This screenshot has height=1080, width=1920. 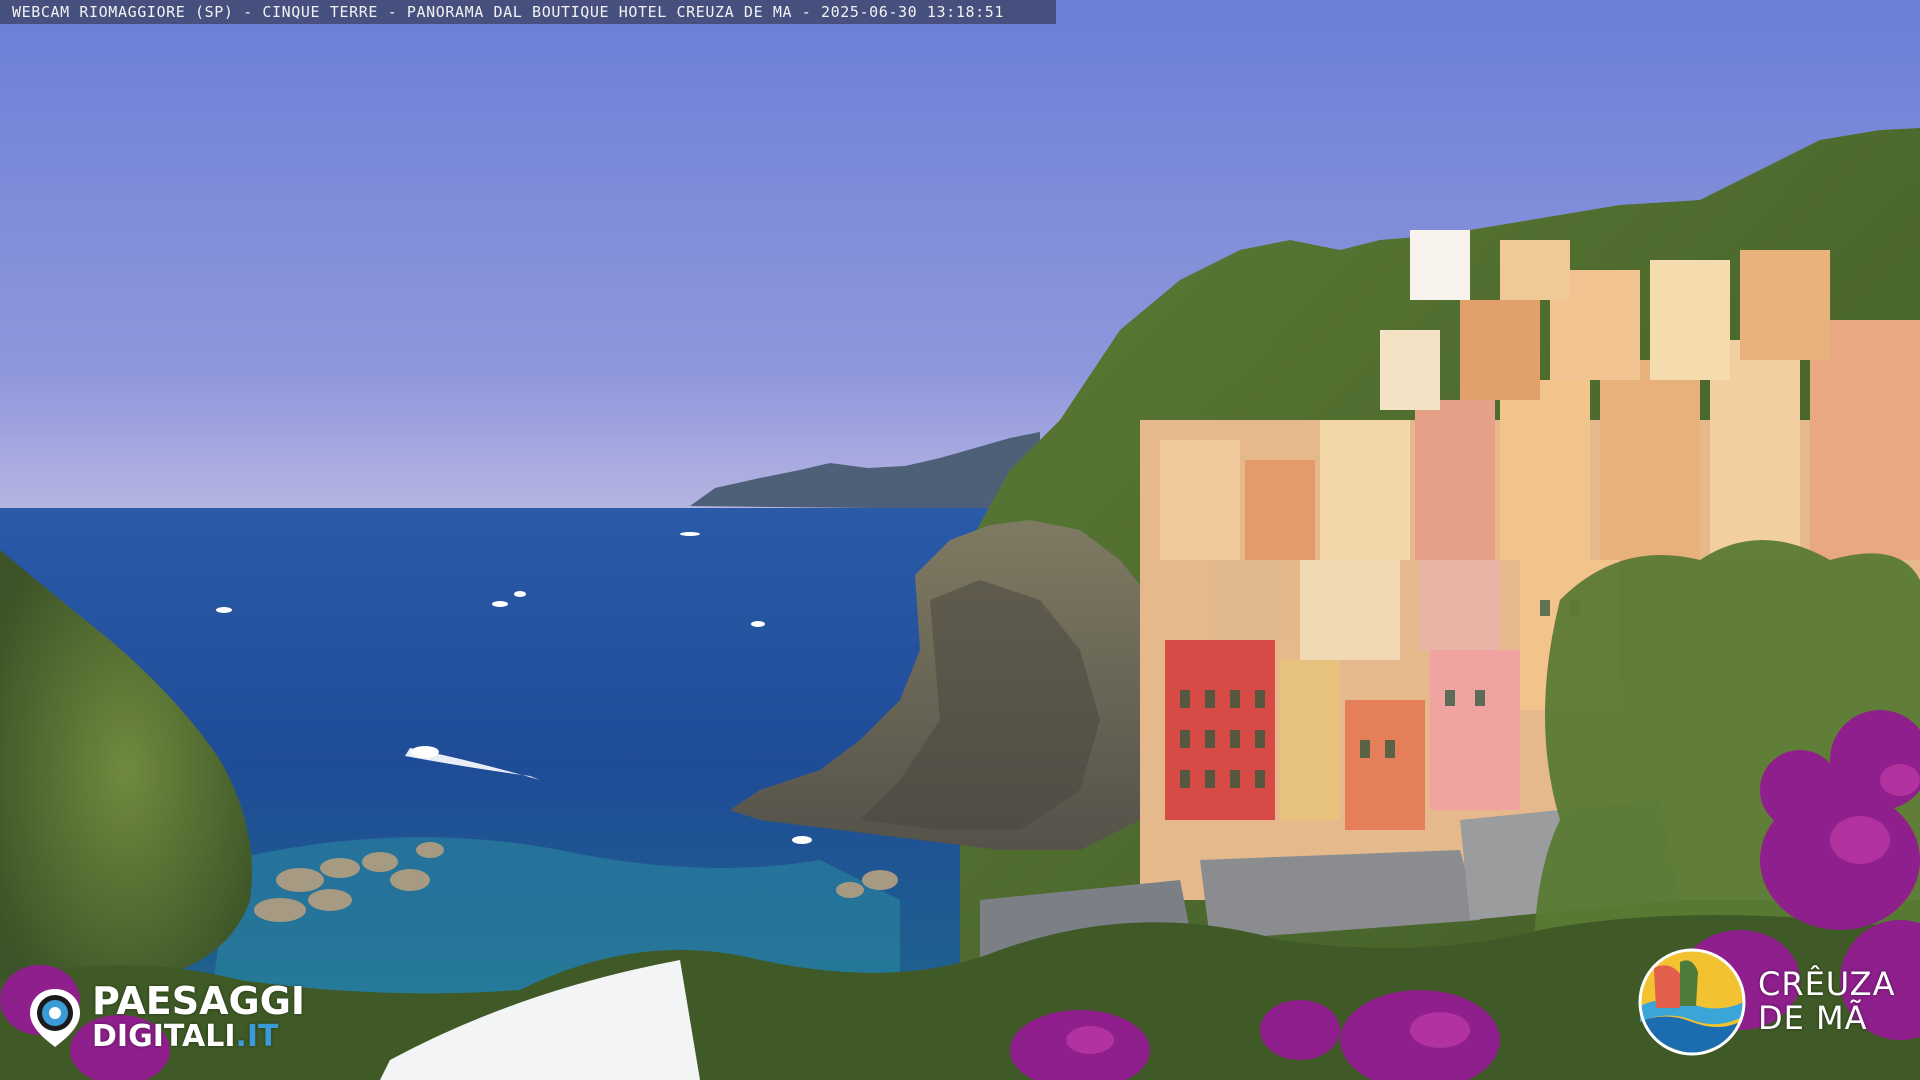 What do you see at coordinates (257, 1036) in the screenshot?
I see `logo-left-line2-suffix: .IT` at bounding box center [257, 1036].